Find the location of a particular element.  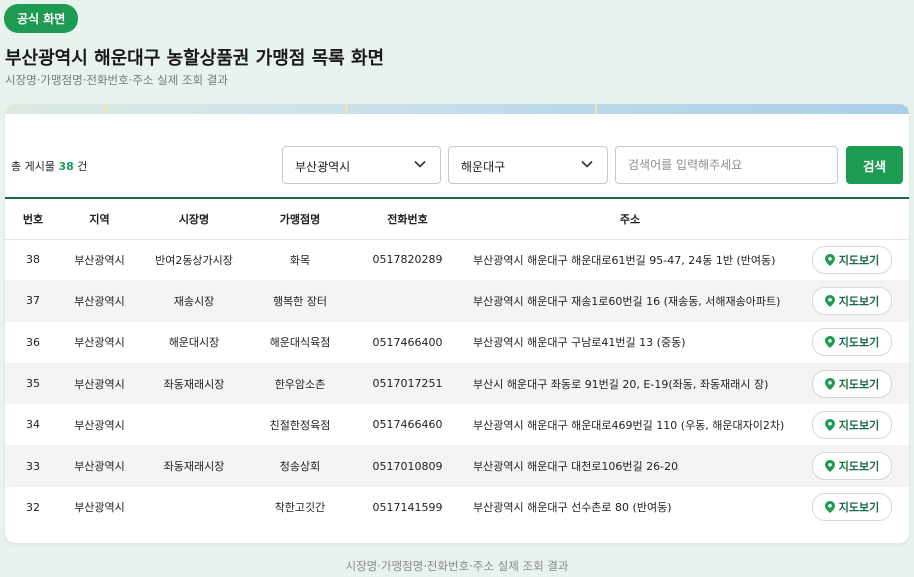

map-strip is located at coordinates (457, 109).